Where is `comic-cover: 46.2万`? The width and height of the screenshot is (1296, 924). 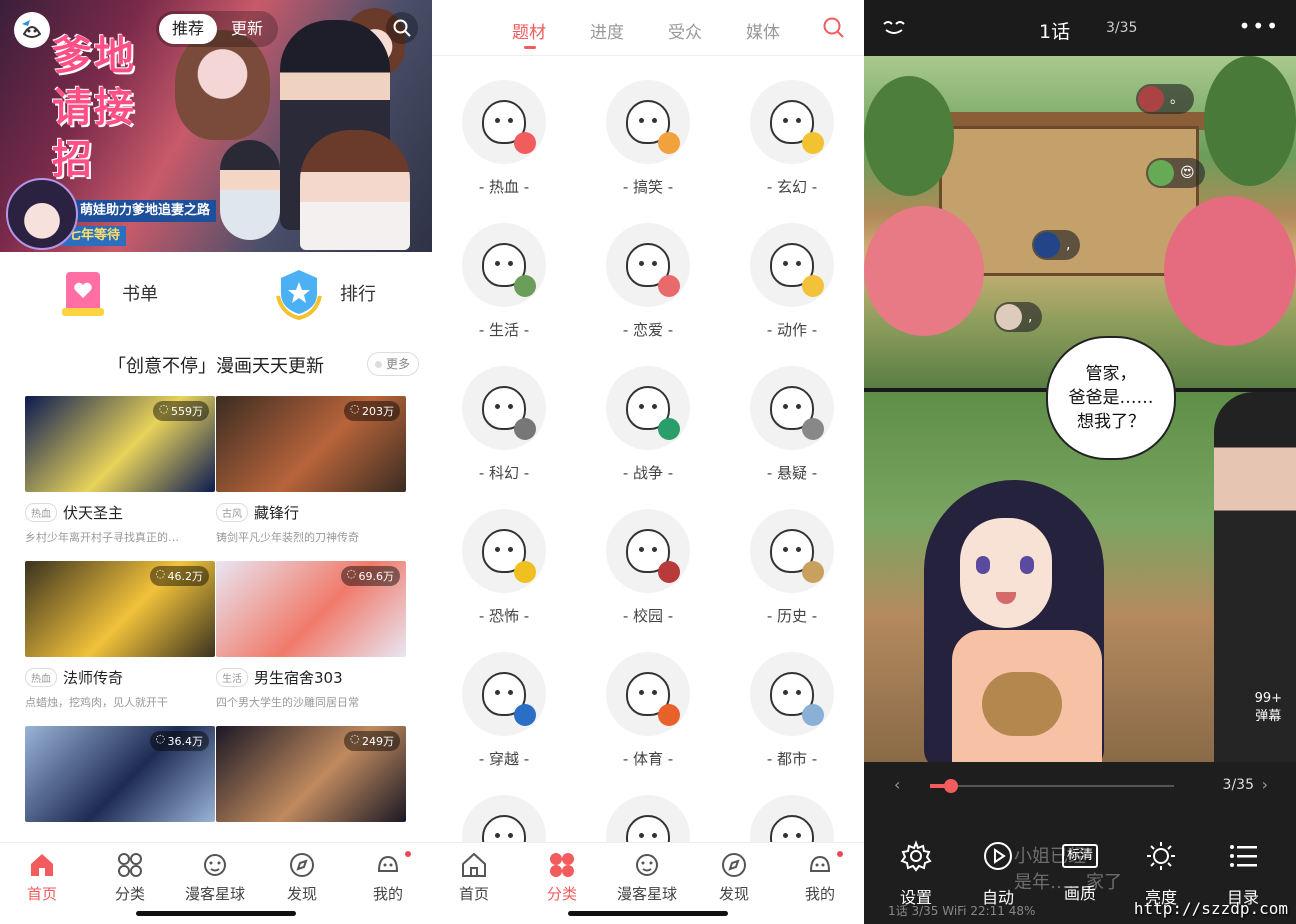
comic-cover: 46.2万 is located at coordinates (120, 609).